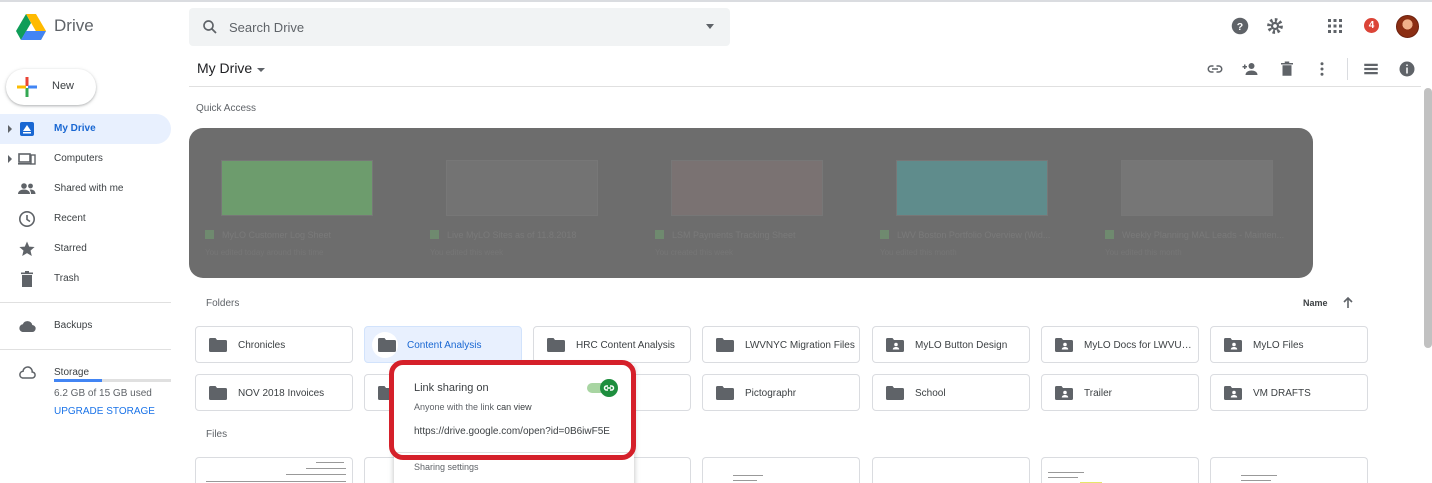 The width and height of the screenshot is (1432, 483). What do you see at coordinates (104, 411) in the screenshot?
I see `upgrade-storage-link: UPGRADE STORAGE` at bounding box center [104, 411].